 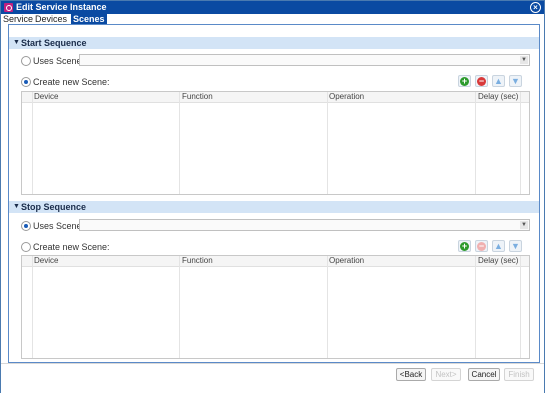 I want to click on stop-create-new-radio, so click(x=26, y=247).